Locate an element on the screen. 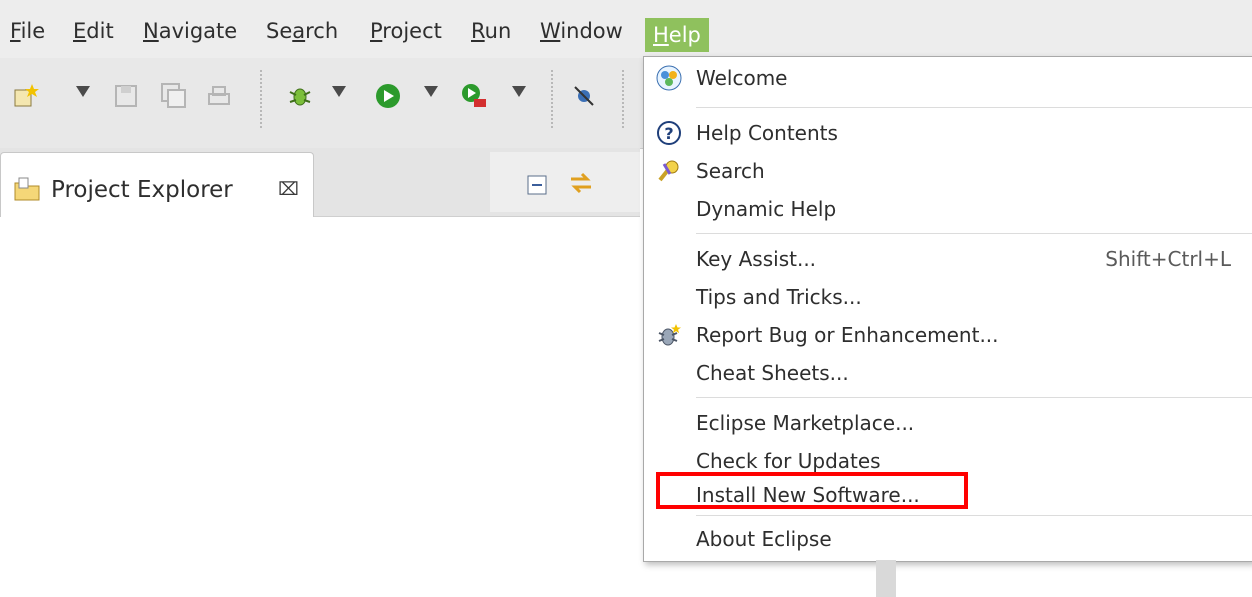  menu-item-search: Search is located at coordinates (948, 171).